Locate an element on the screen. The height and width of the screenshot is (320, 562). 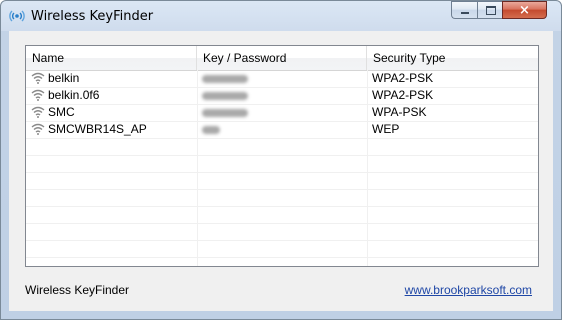
network-name: belkin is located at coordinates (64, 78).